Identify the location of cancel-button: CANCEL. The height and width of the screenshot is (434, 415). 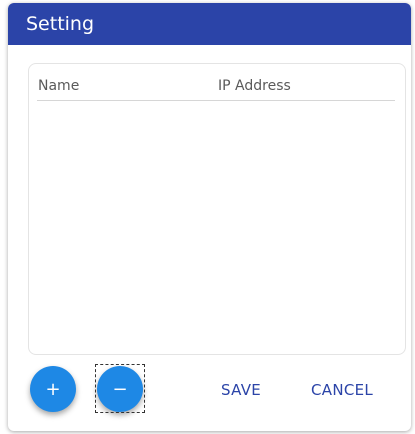
(342, 390).